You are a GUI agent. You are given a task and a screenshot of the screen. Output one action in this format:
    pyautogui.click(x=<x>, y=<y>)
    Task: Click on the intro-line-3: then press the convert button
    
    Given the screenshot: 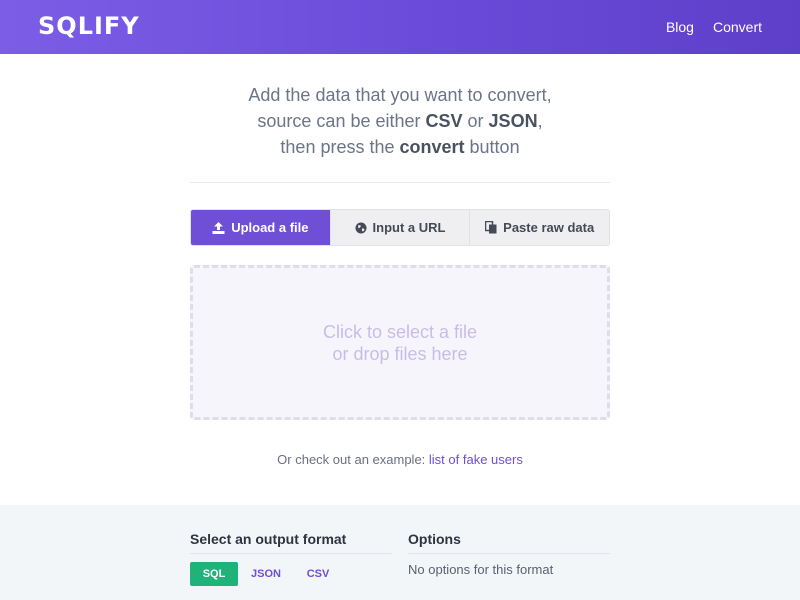 What is the action you would take?
    pyautogui.click(x=400, y=147)
    